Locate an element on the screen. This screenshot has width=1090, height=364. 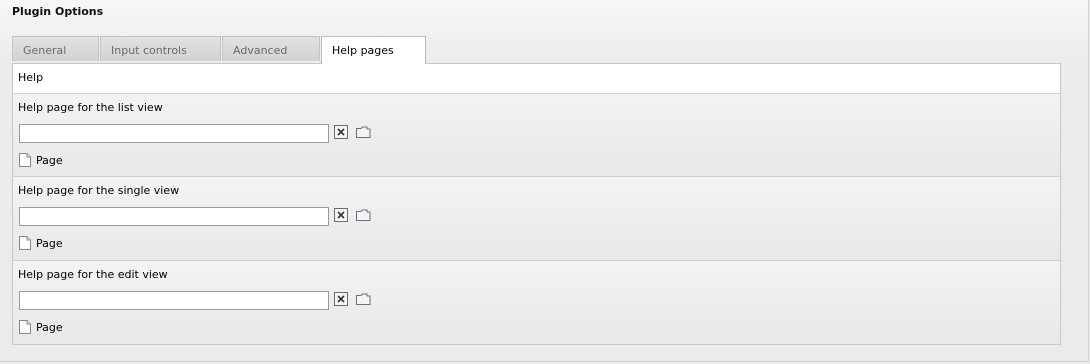
help-edit-page-input is located at coordinates (174, 300).